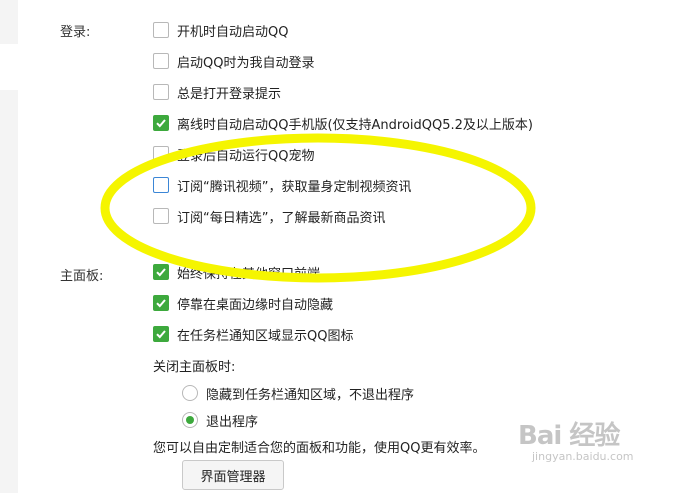 Image resolution: width=677 pixels, height=493 pixels. Describe the element at coordinates (569, 436) in the screenshot. I see `watermark-logo: Bai 经验` at that location.